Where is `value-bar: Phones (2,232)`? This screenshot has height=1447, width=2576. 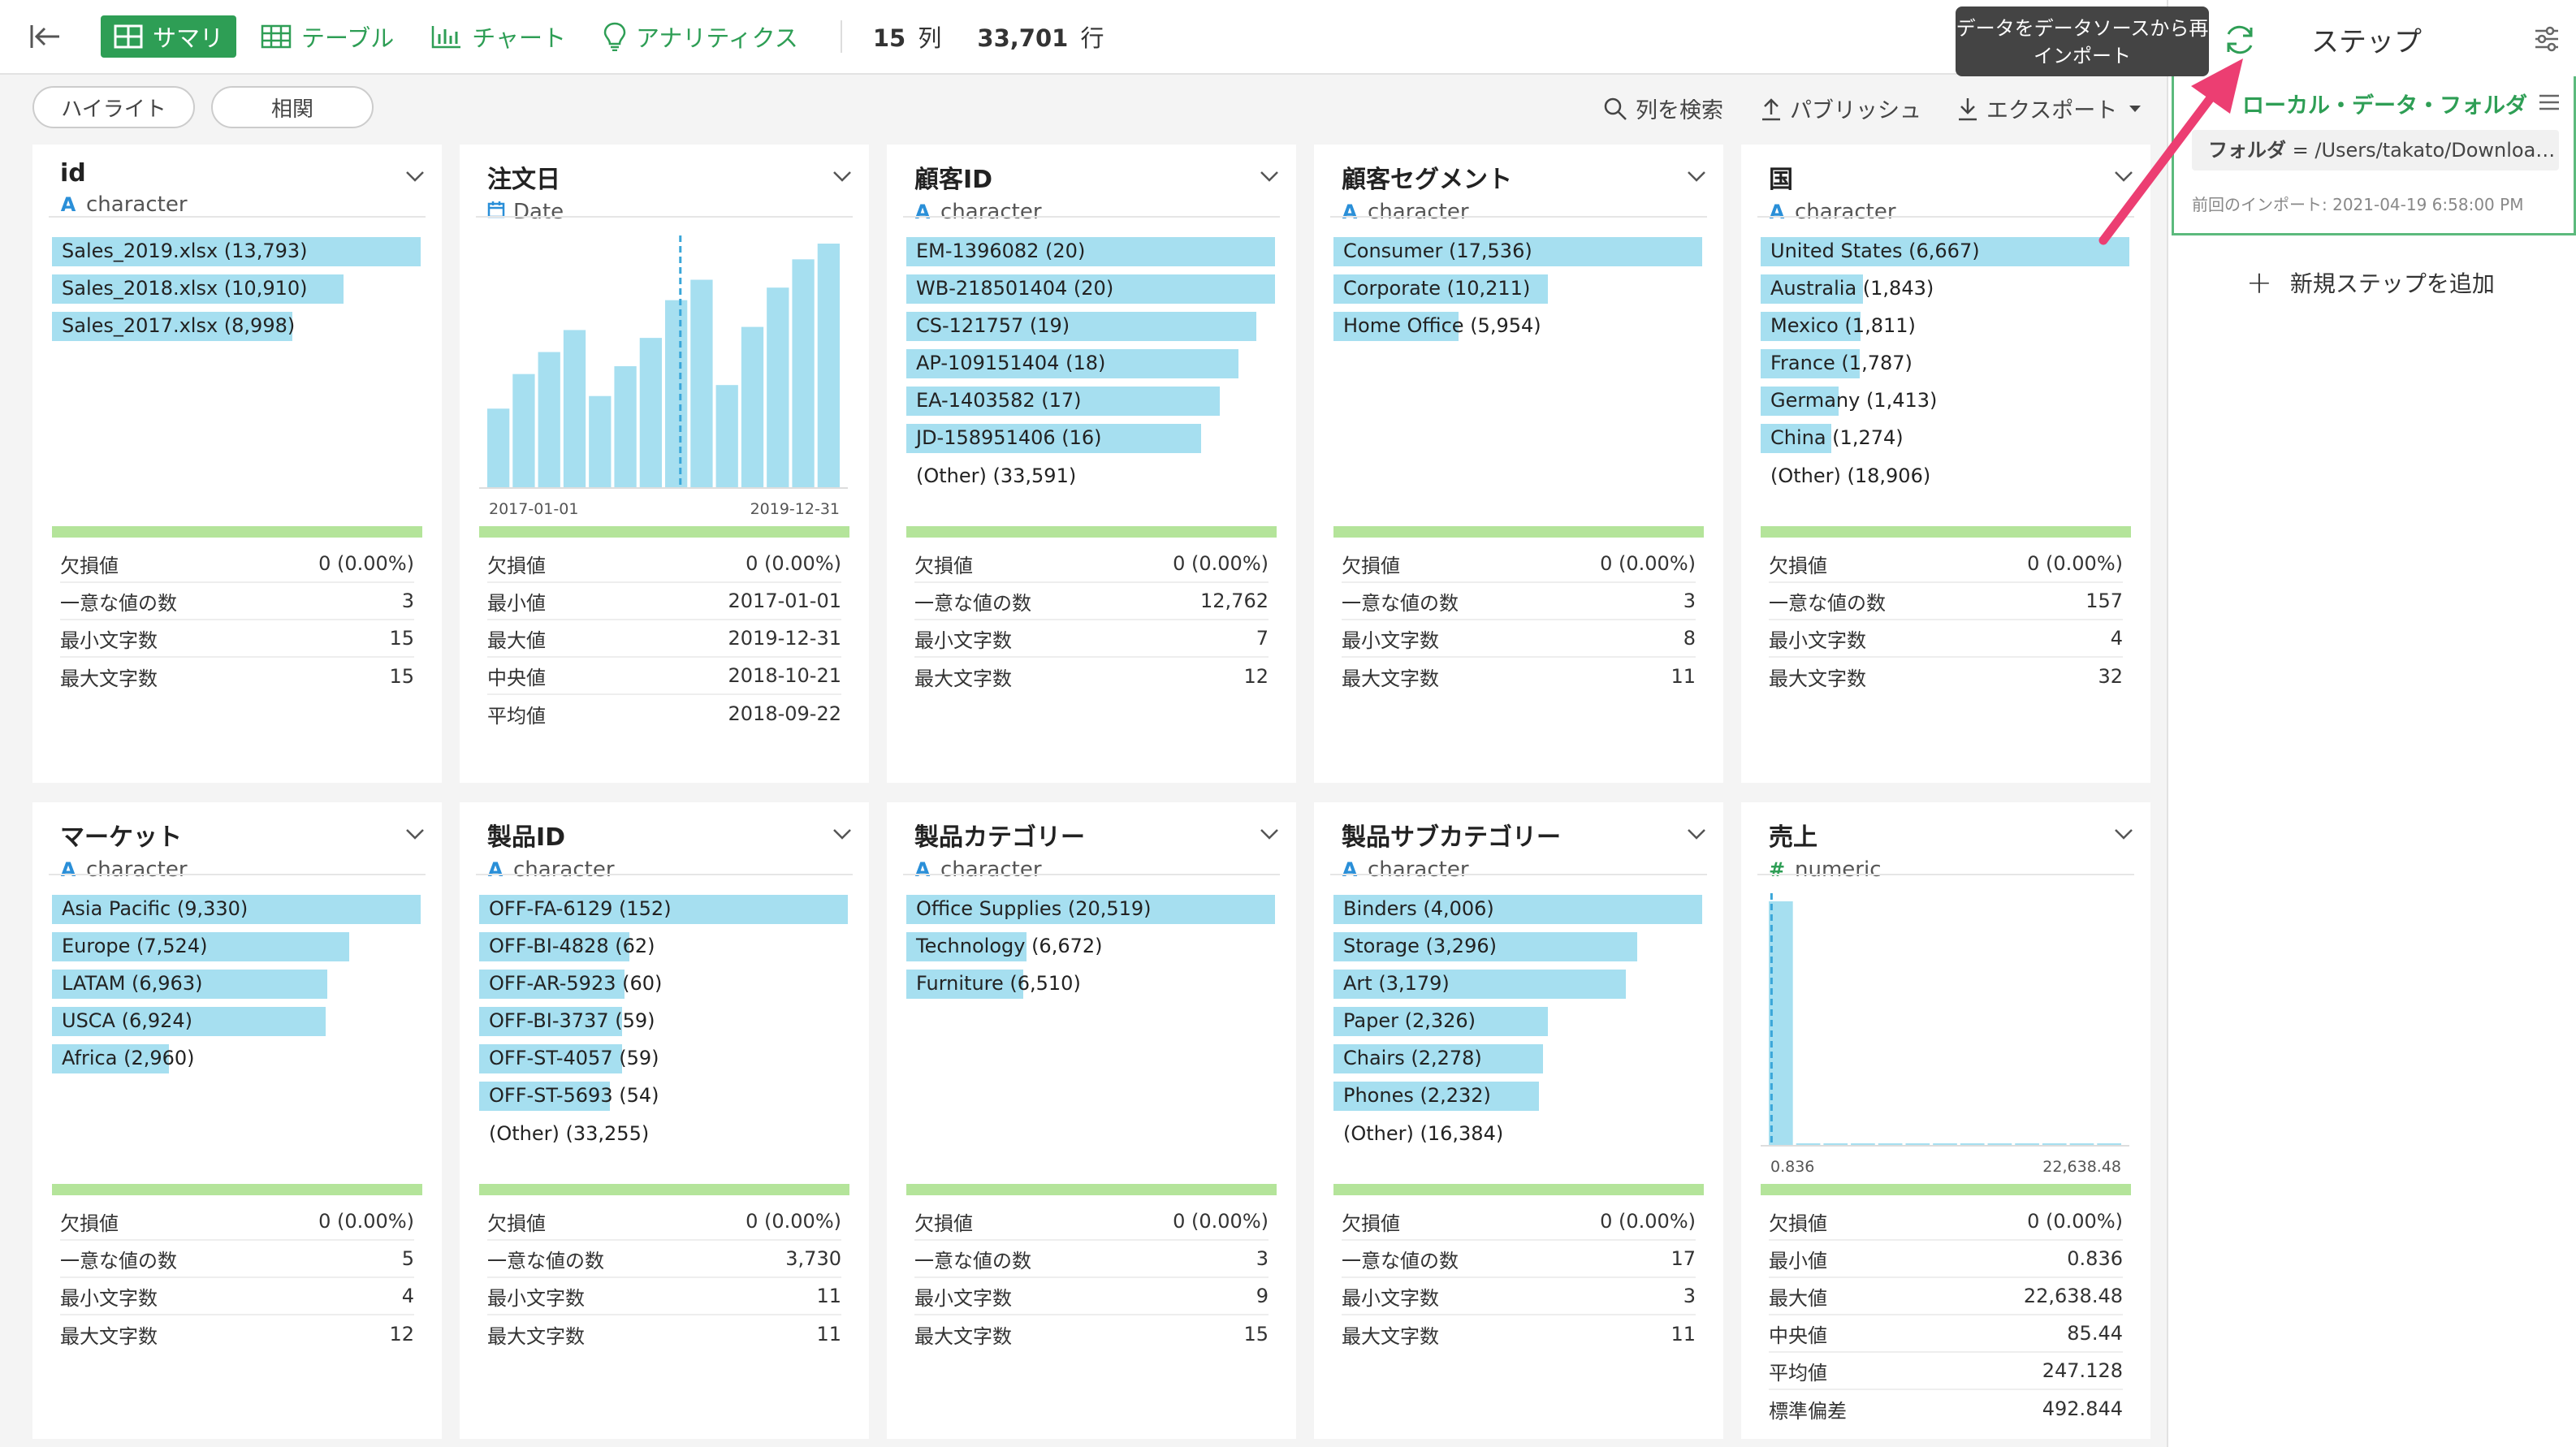
value-bar: Phones (2,232) is located at coordinates (1436, 1095).